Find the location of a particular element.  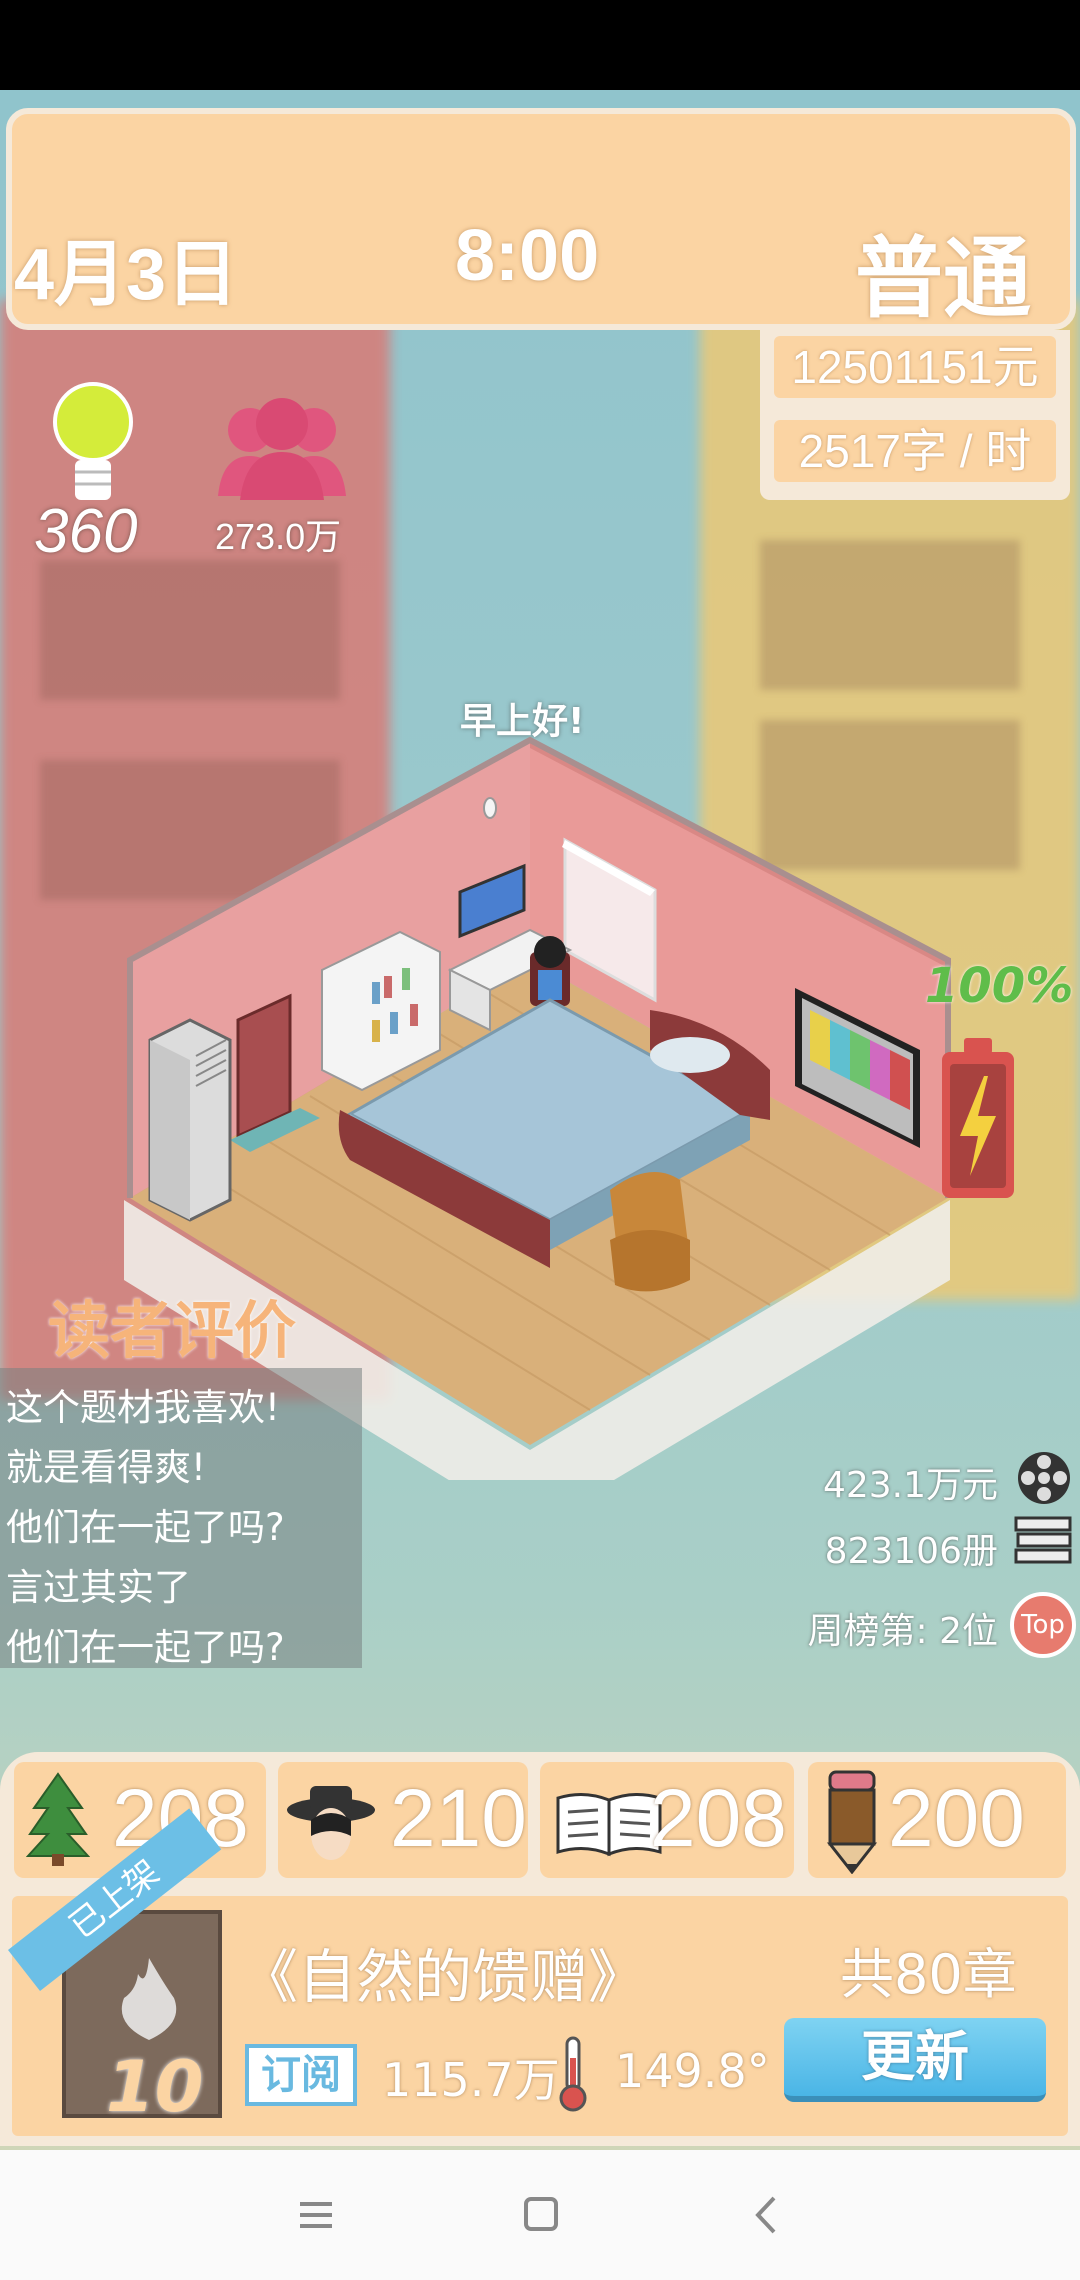

thermometer-icon is located at coordinates (573, 2074).